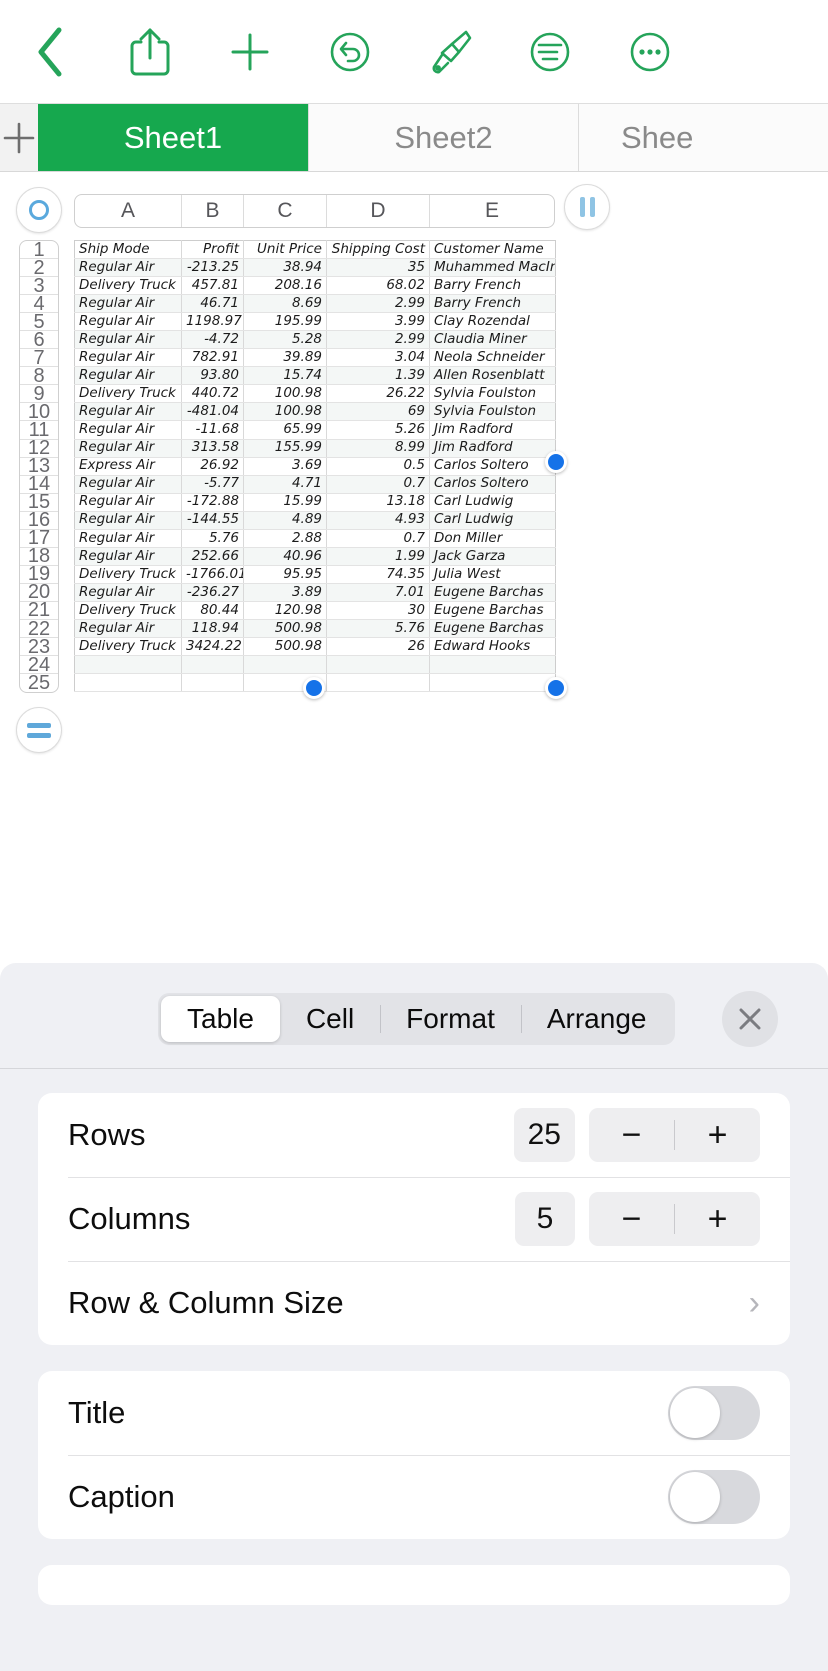 The width and height of the screenshot is (828, 1671). I want to click on table-cell: Carl Ludwig, so click(492, 520).